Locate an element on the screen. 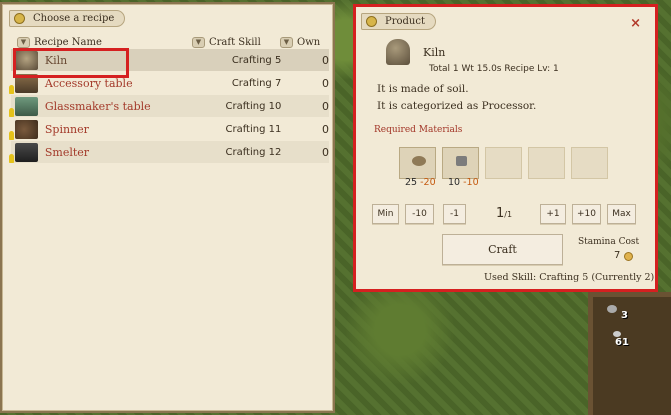 This screenshot has height=415, width=671. material-required: -20 is located at coordinates (428, 182).